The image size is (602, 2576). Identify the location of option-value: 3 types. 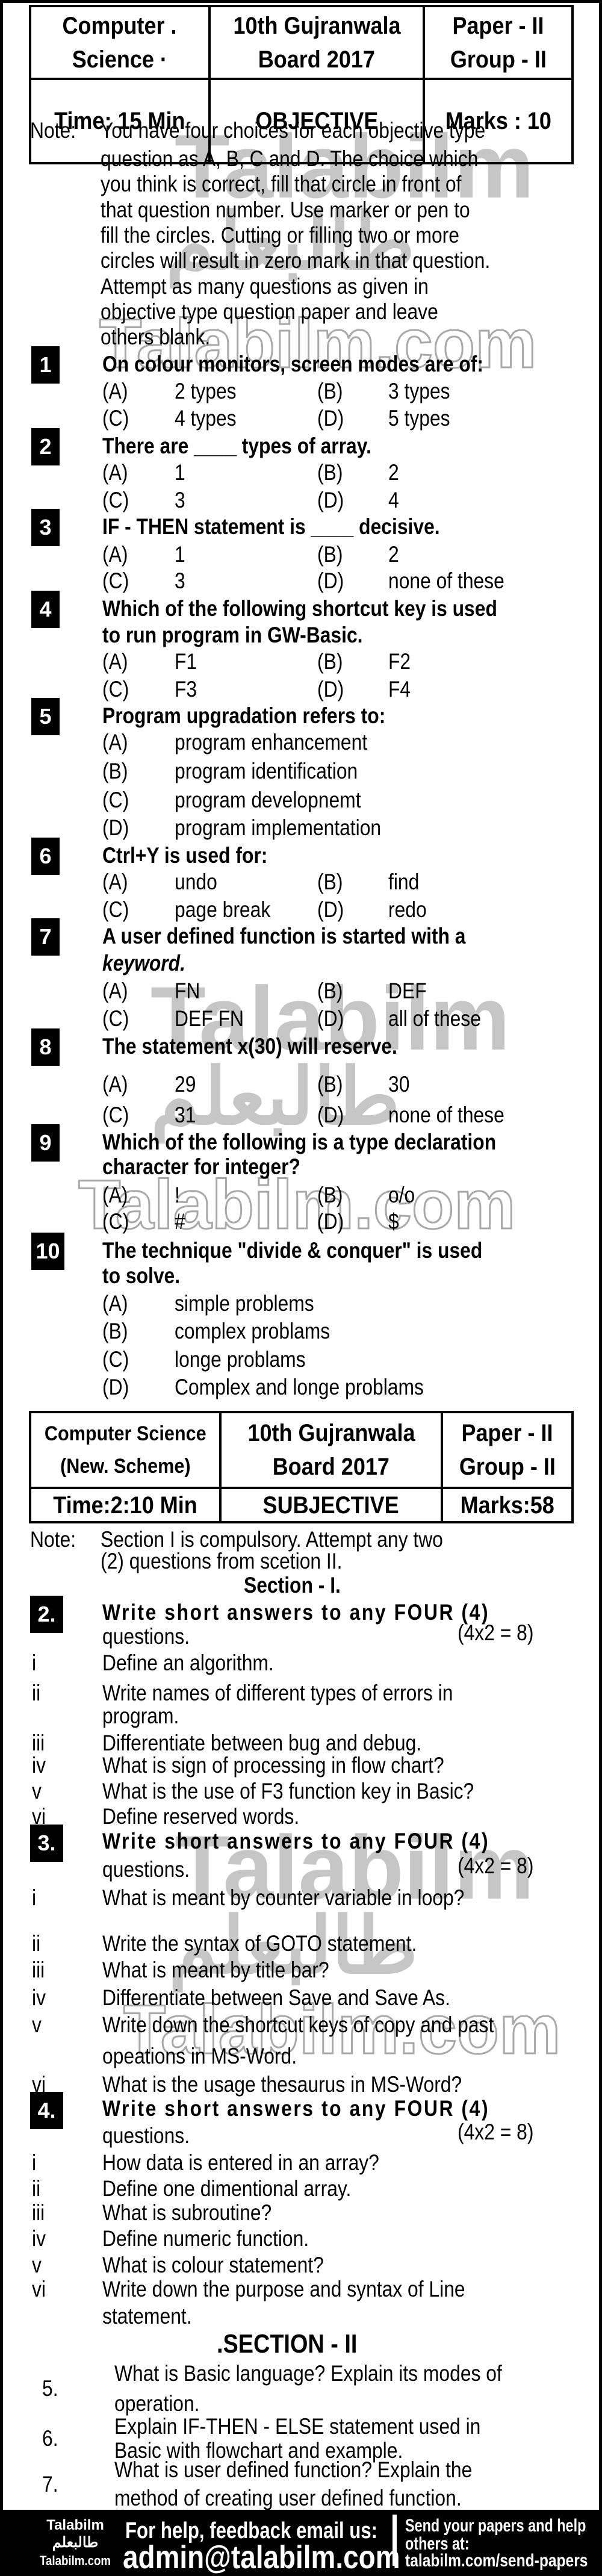
(419, 391).